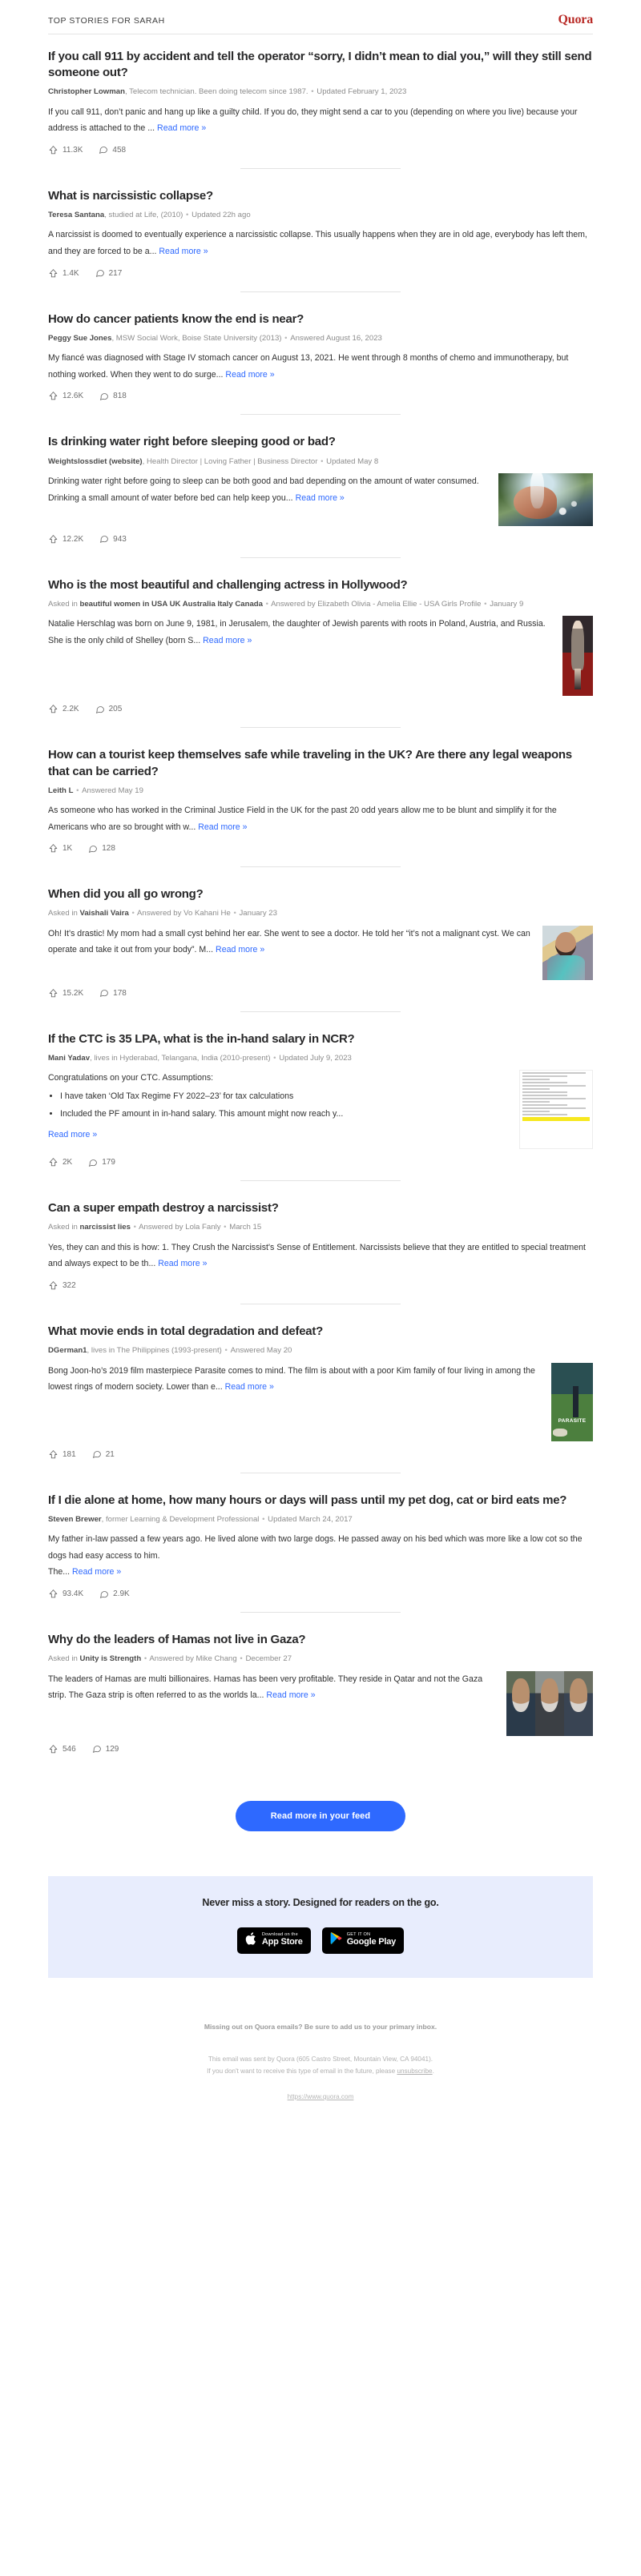  What do you see at coordinates (120, 539) in the screenshot?
I see `comment-count: 943` at bounding box center [120, 539].